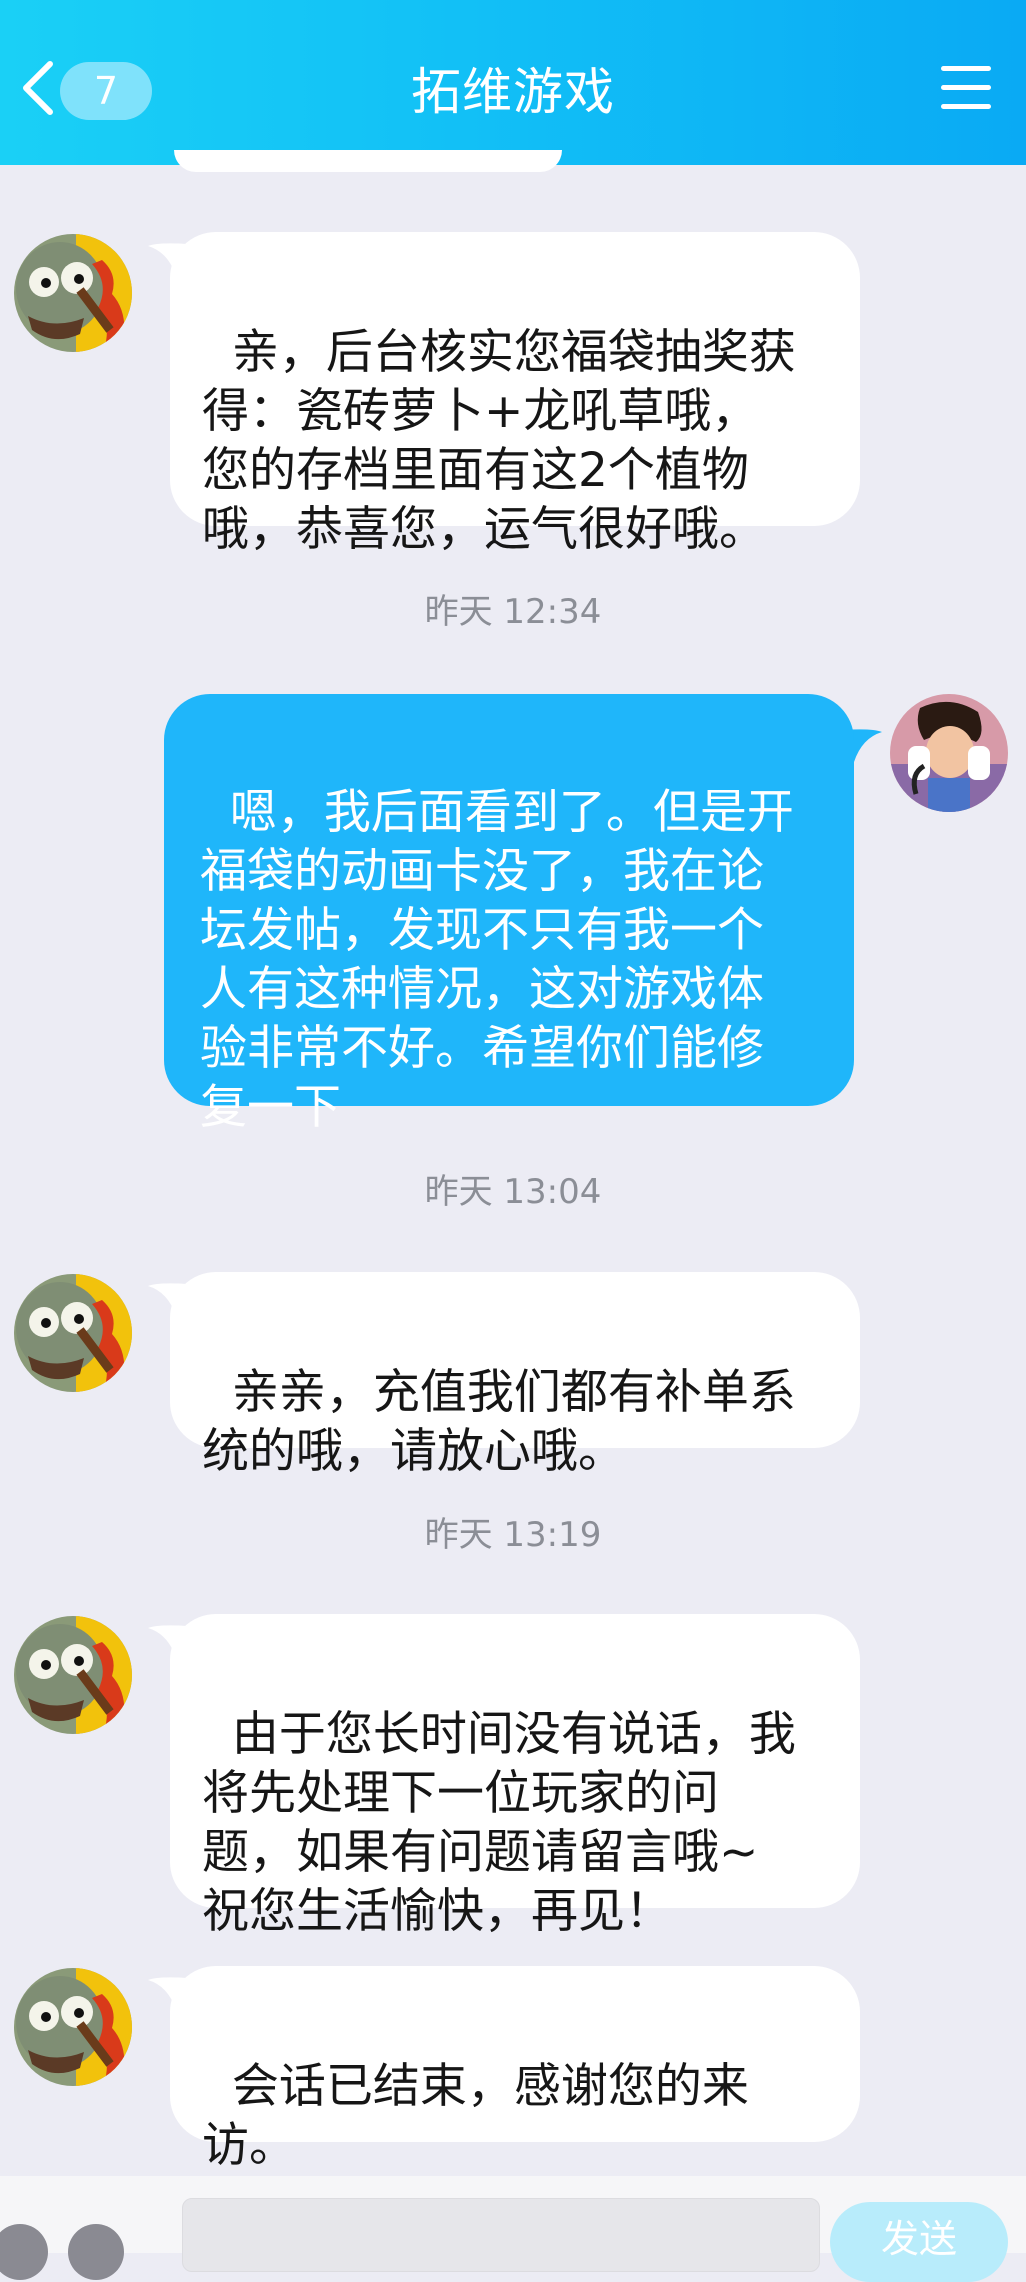 This screenshot has width=1026, height=2282. What do you see at coordinates (475, 2116) in the screenshot?
I see `message-text: 会话已结束，感谢您的来 访。` at bounding box center [475, 2116].